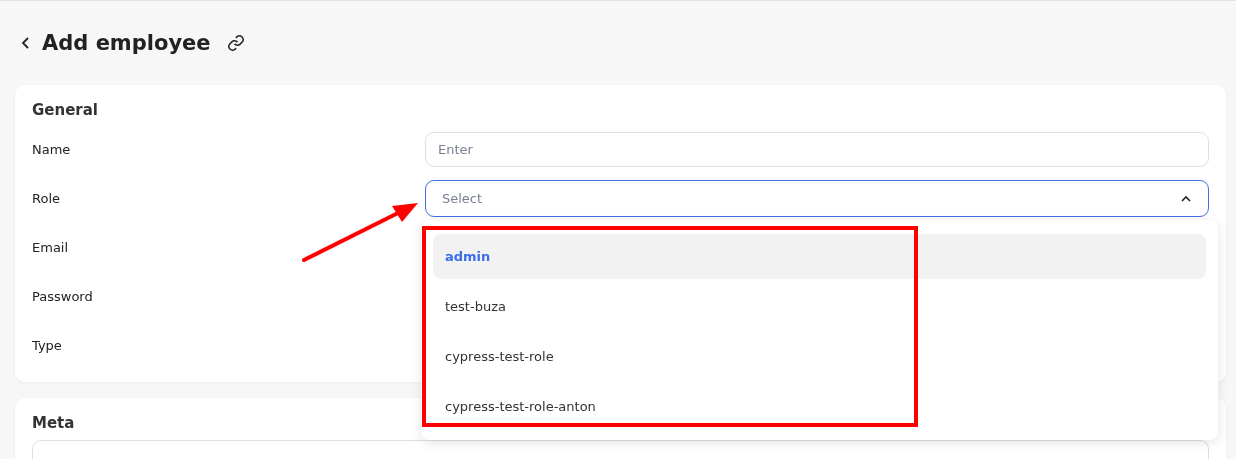 The height and width of the screenshot is (459, 1236). I want to click on dropdown-option: cypress-test-role, so click(819, 356).